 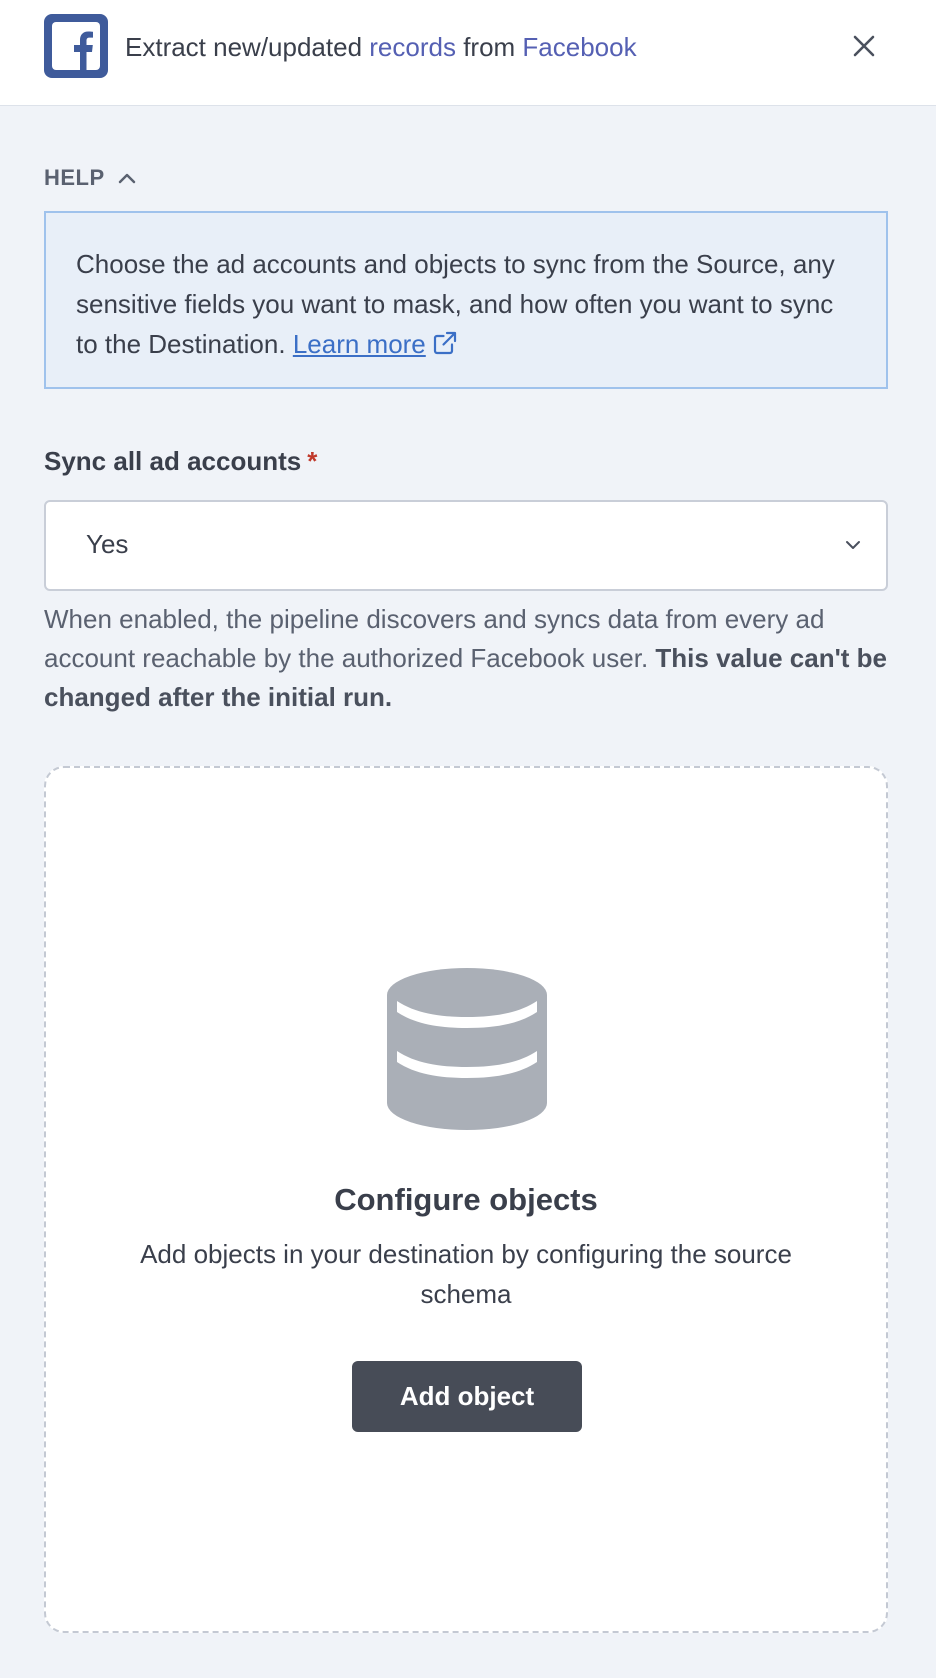 I want to click on learn-more-link: Learn more, so click(x=359, y=344).